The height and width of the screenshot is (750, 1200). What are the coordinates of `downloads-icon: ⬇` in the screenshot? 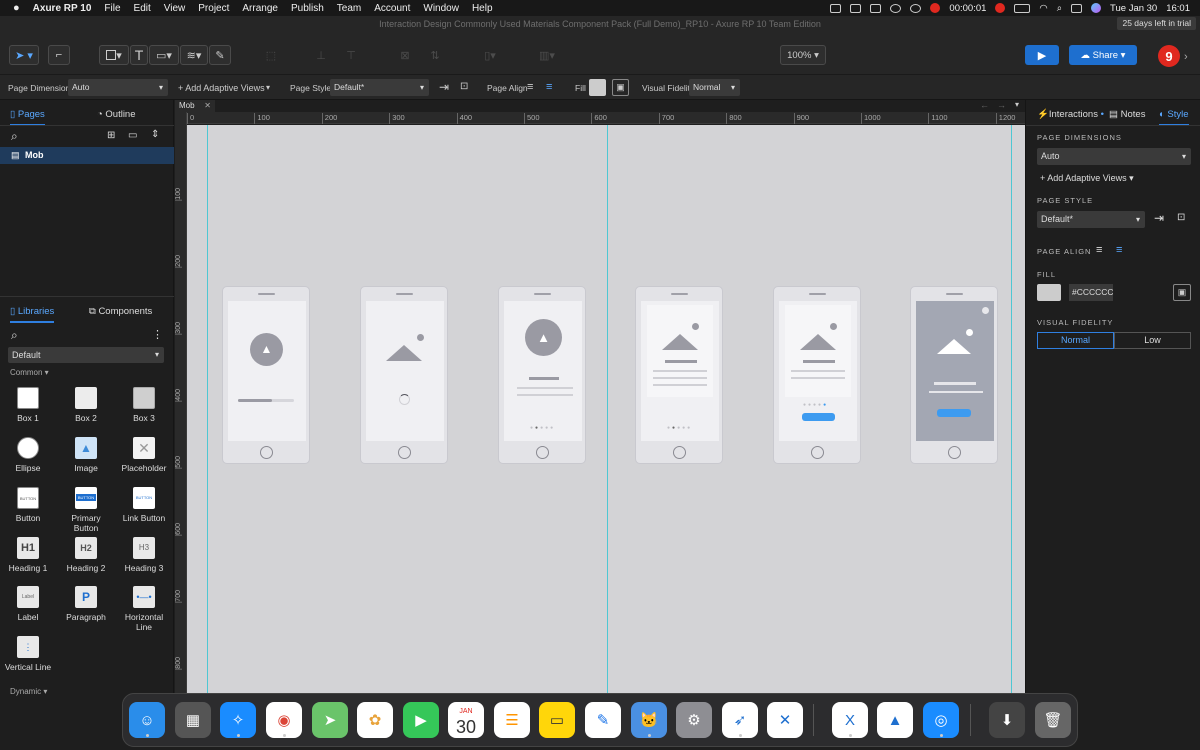 It's located at (1007, 720).